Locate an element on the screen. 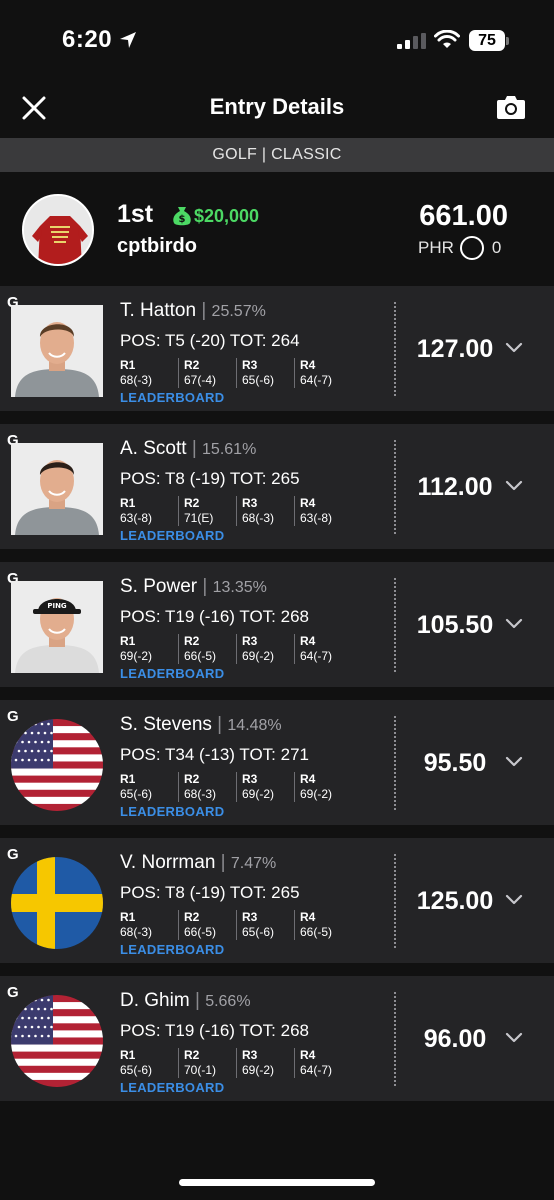 This screenshot has height=1200, width=554. position-tag: G is located at coordinates (13, 716).